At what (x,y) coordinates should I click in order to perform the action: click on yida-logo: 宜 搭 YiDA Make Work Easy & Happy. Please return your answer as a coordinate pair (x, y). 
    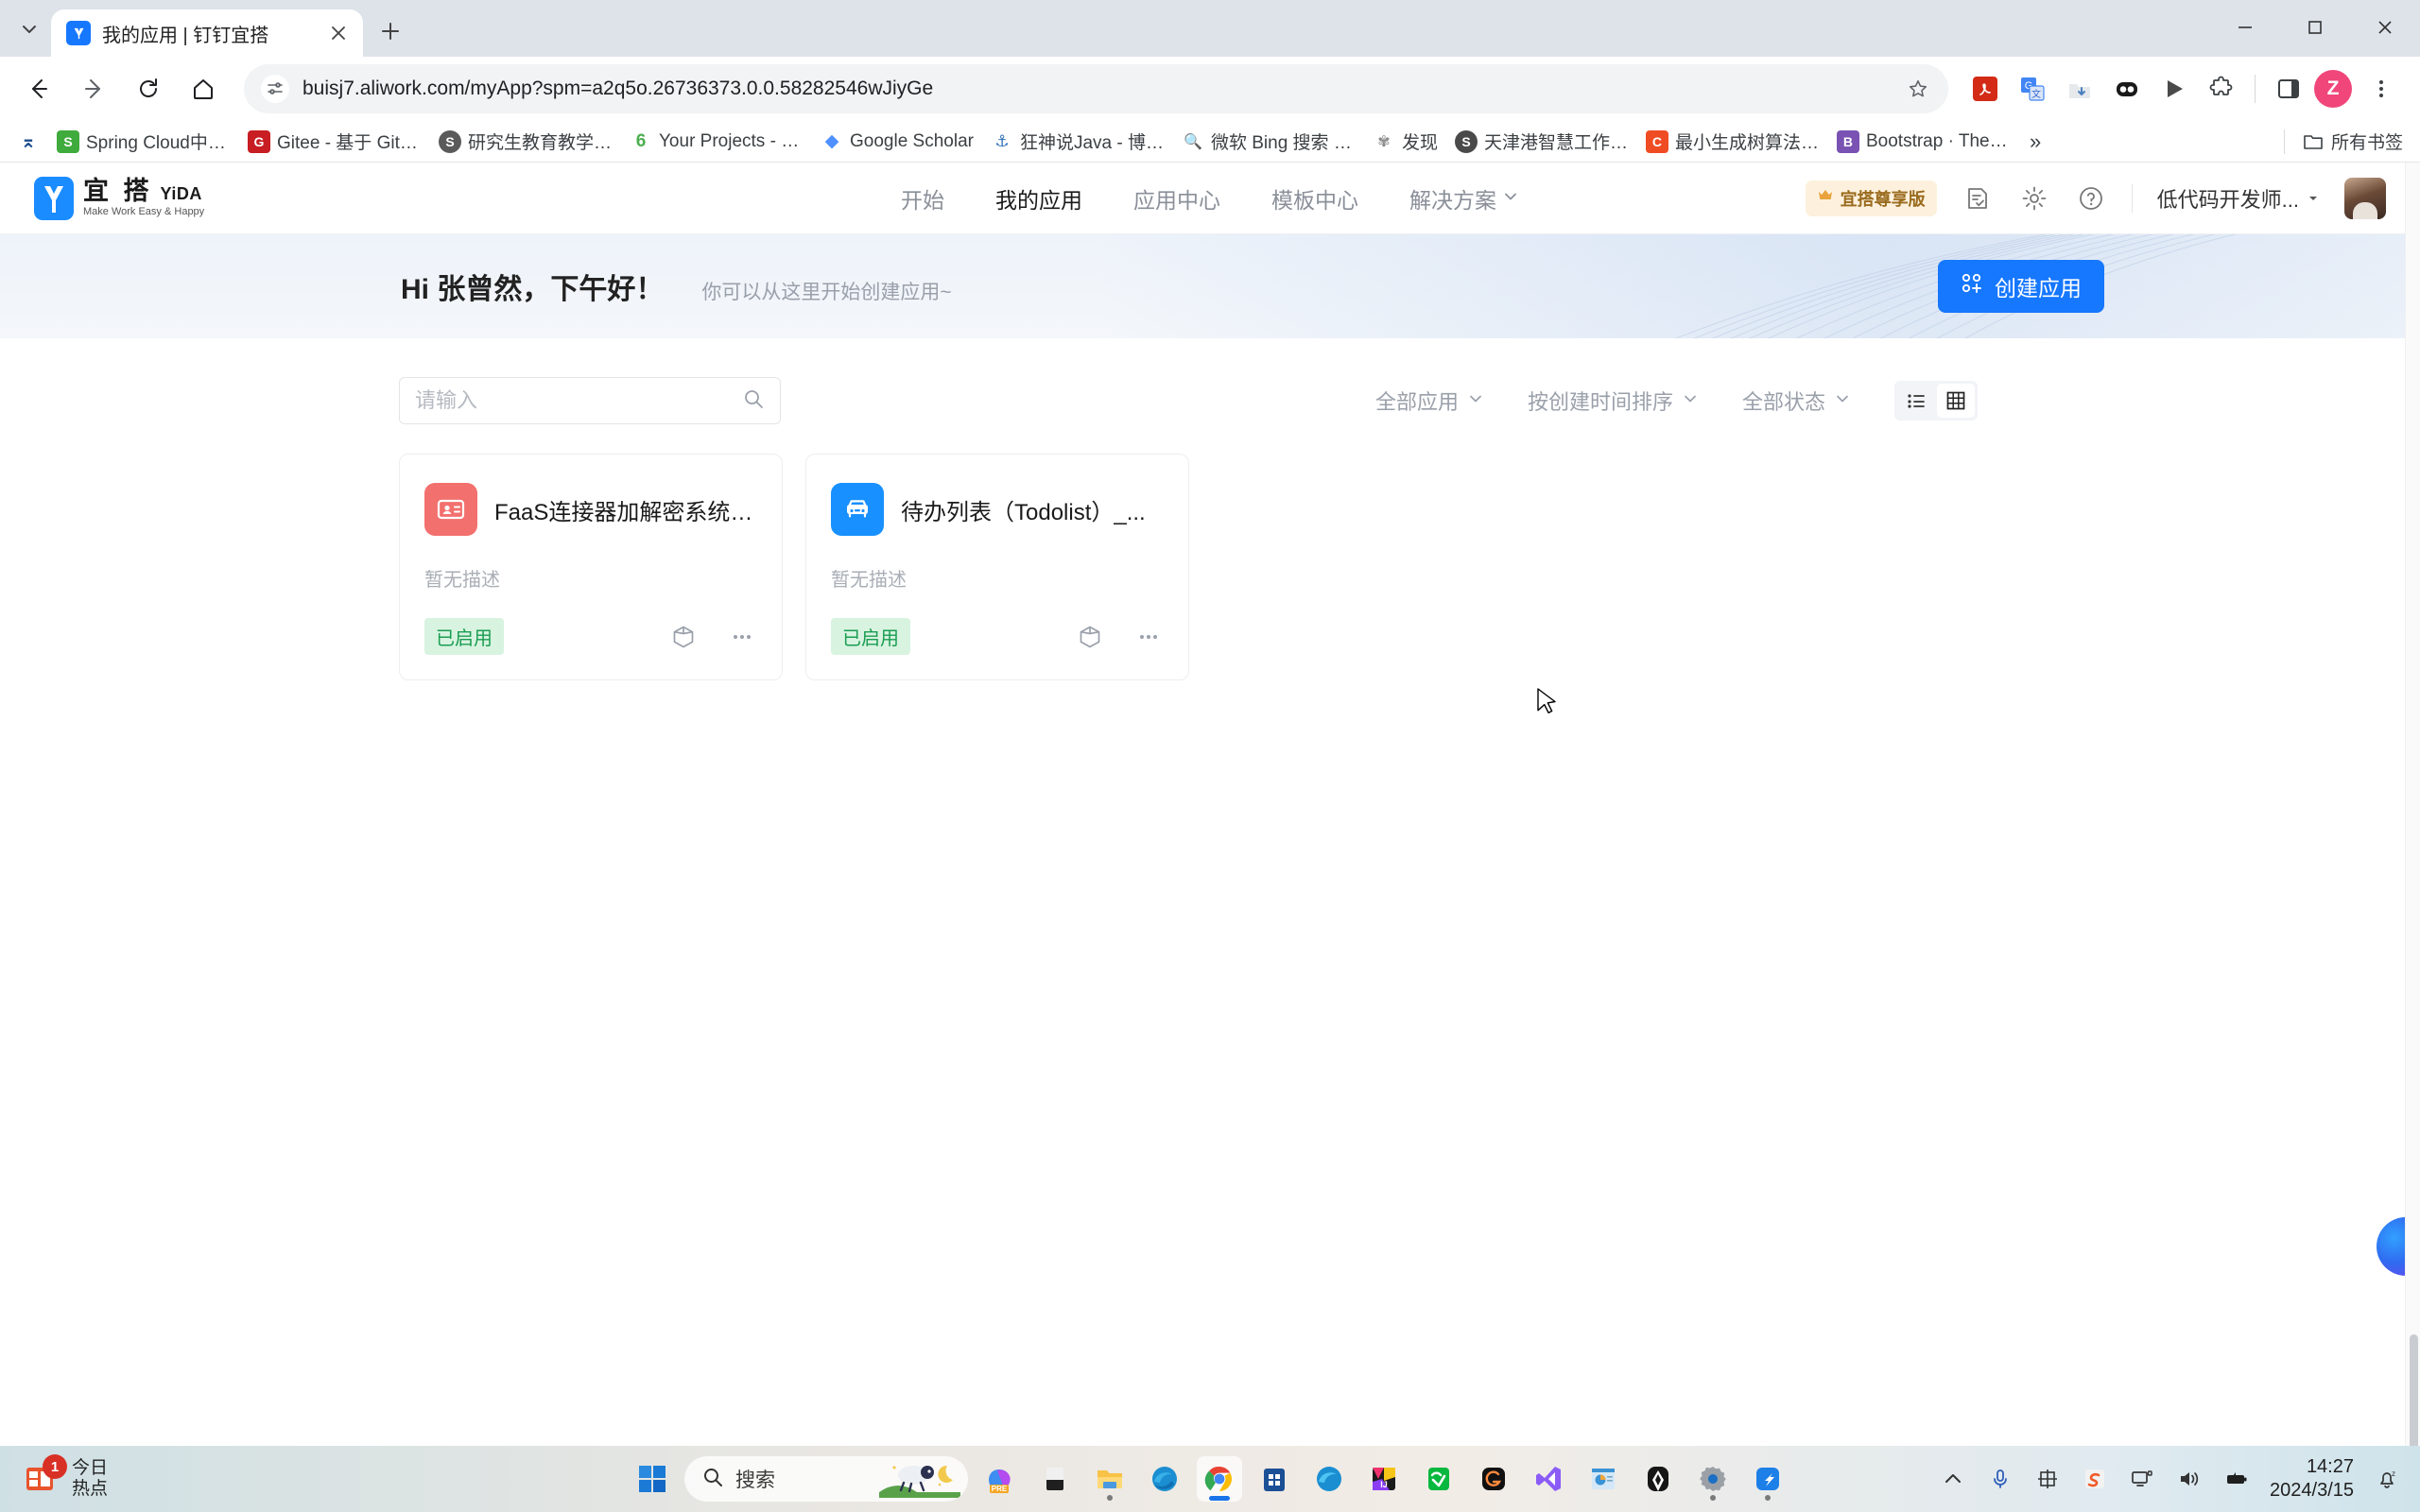
    Looking at the image, I should click on (119, 198).